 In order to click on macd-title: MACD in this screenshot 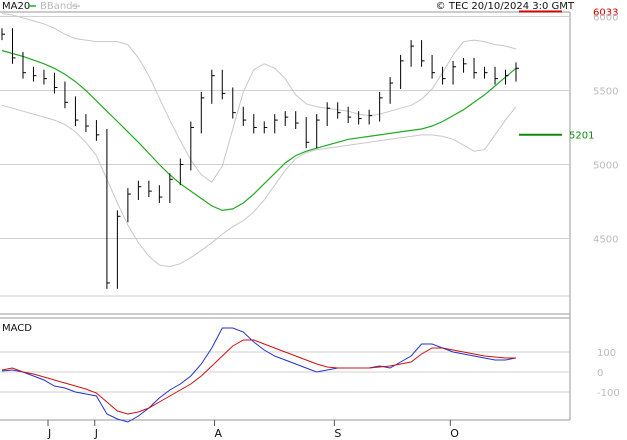, I will do `click(17, 328)`.